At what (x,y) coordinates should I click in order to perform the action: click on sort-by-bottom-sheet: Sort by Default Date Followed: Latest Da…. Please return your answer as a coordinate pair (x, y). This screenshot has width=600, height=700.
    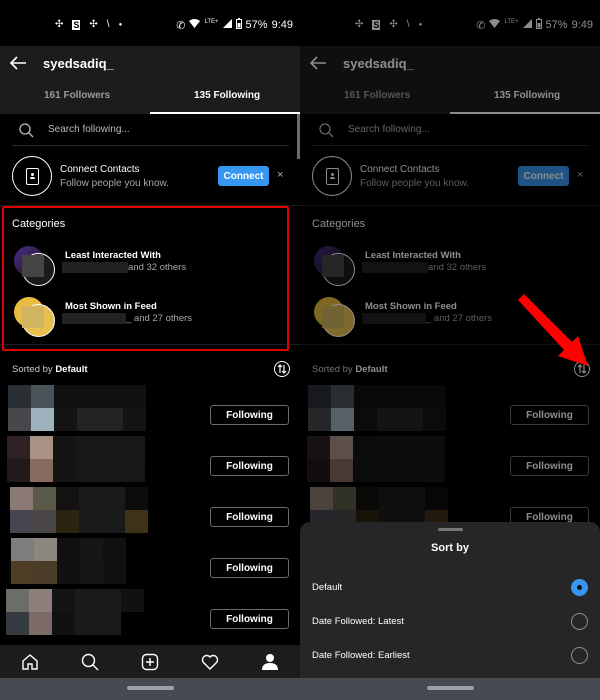
    Looking at the image, I should click on (450, 600).